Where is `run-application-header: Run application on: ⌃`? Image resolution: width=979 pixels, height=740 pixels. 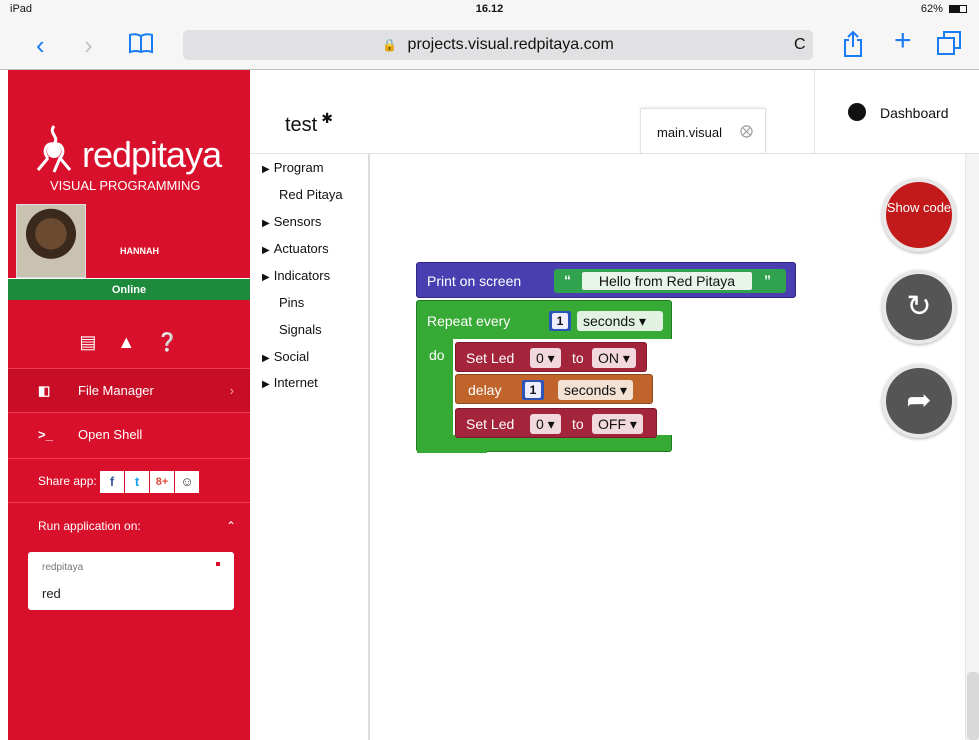 run-application-header: Run application on: ⌃ is located at coordinates (129, 525).